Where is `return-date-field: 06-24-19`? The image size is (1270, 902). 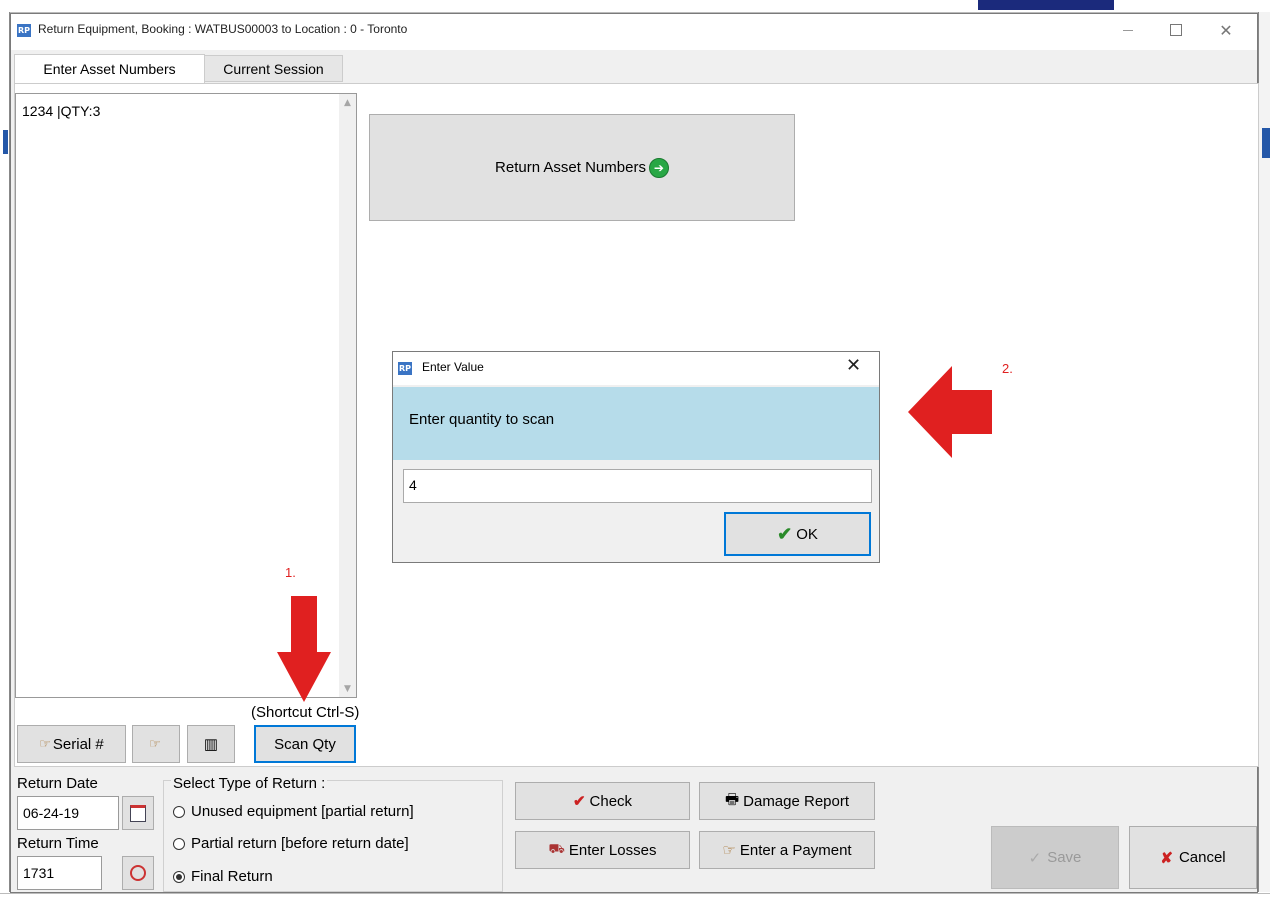 return-date-field: 06-24-19 is located at coordinates (68, 813).